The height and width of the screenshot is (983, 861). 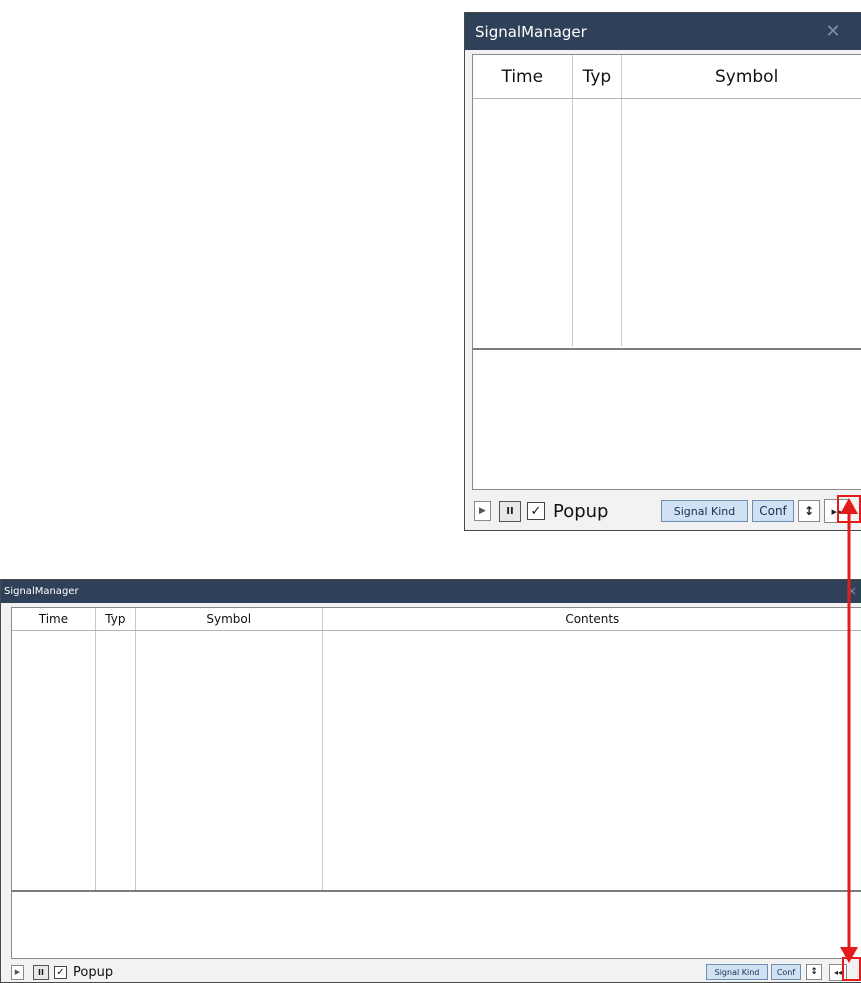 I want to click on table-header: Time Typ Symbol, so click(x=667, y=77).